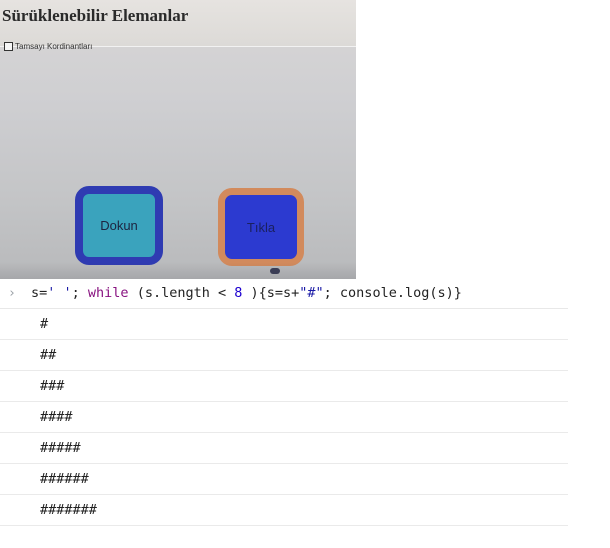  Describe the element at coordinates (95, 15) in the screenshot. I see `page-title: Sürüklenebilir Elemanlar` at that location.